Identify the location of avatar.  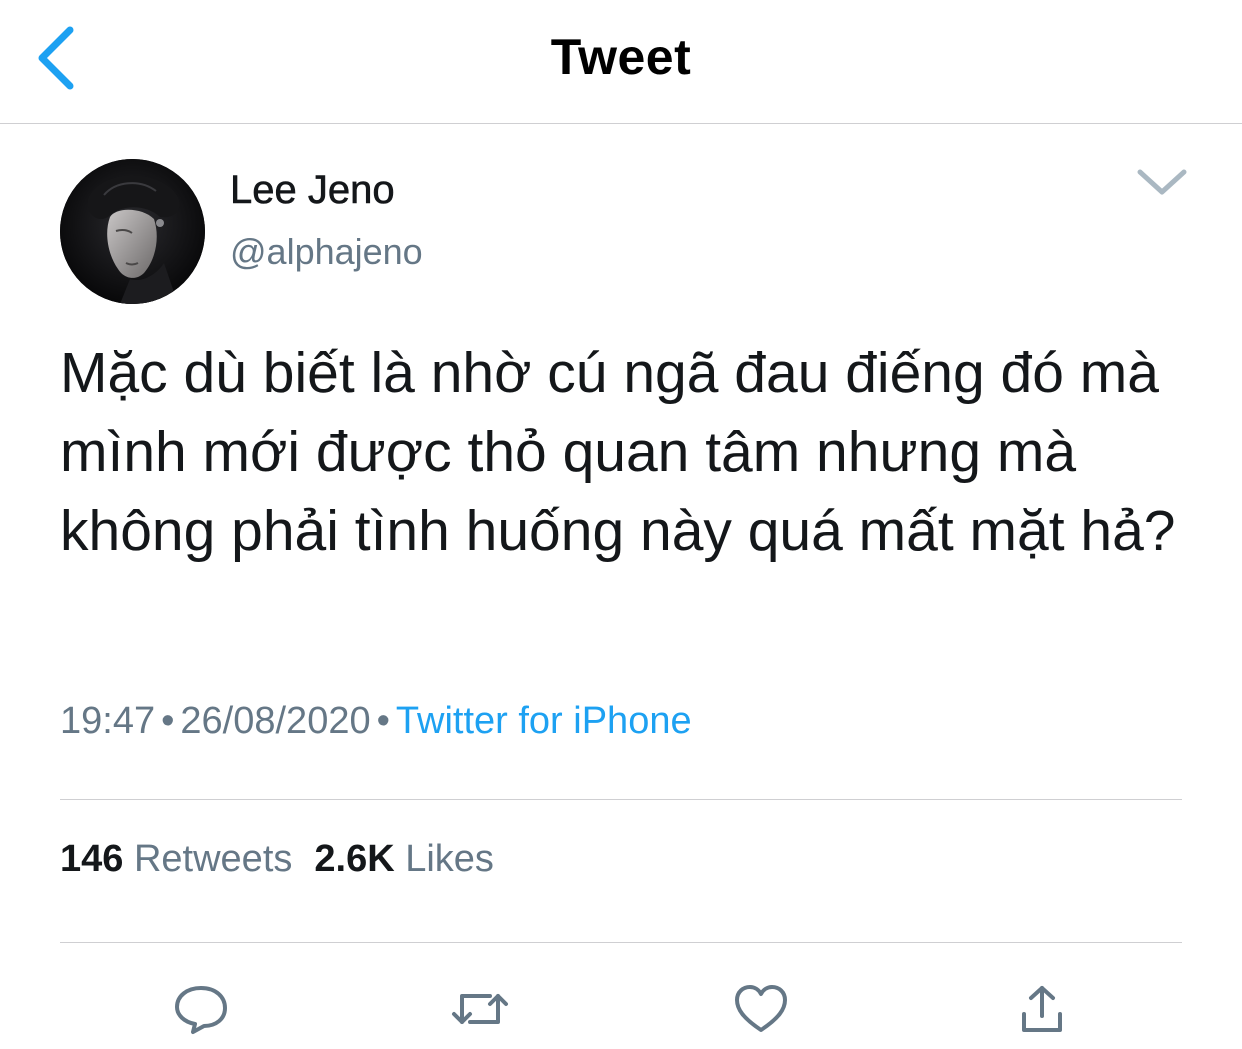
(132, 231).